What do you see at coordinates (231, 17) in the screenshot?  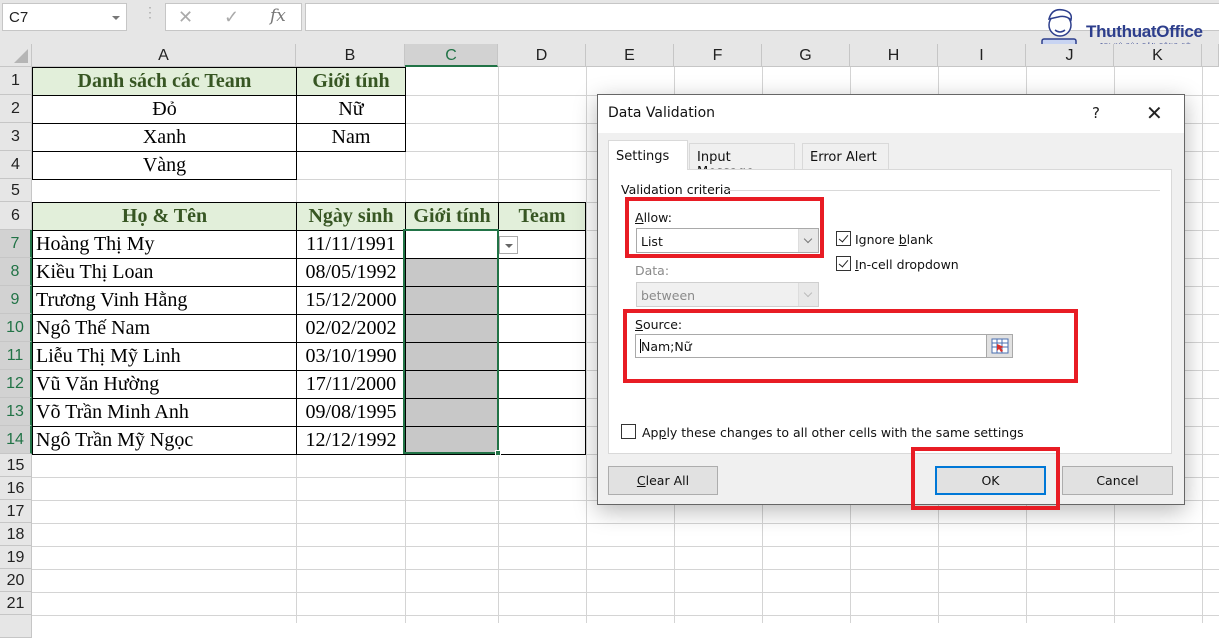 I see `enter-icon: ✓` at bounding box center [231, 17].